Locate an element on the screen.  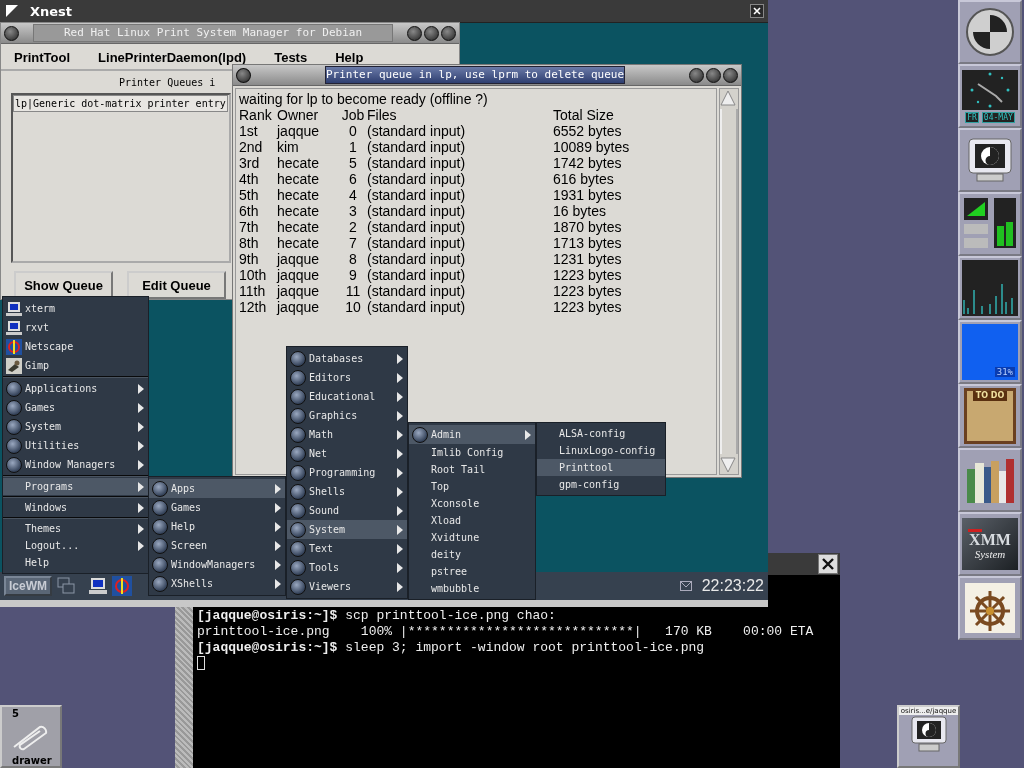
menu-item: Xconsole is located at coordinates (472, 503).